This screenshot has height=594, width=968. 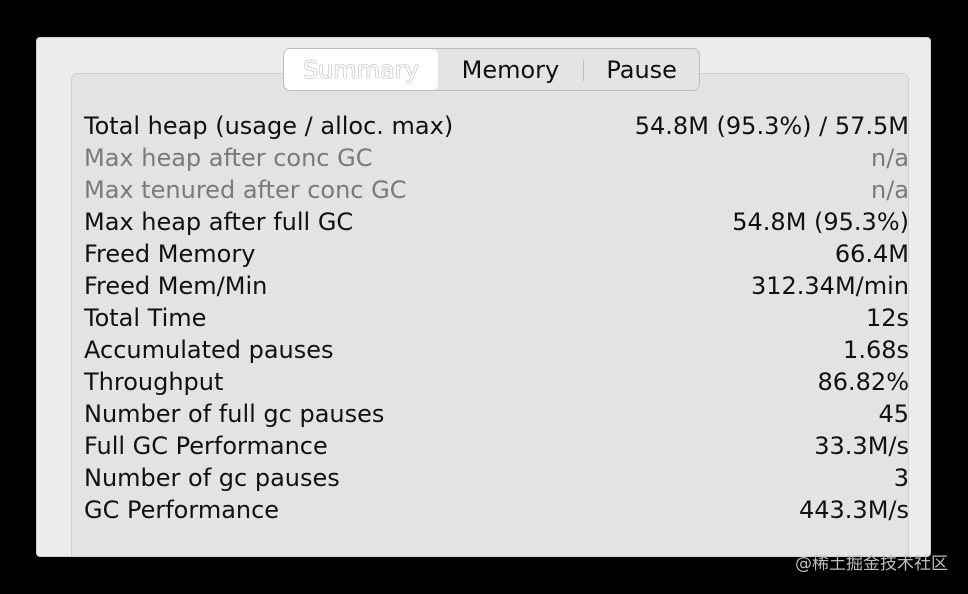 What do you see at coordinates (853, 510) in the screenshot?
I see `row-value: 443.3M/s` at bounding box center [853, 510].